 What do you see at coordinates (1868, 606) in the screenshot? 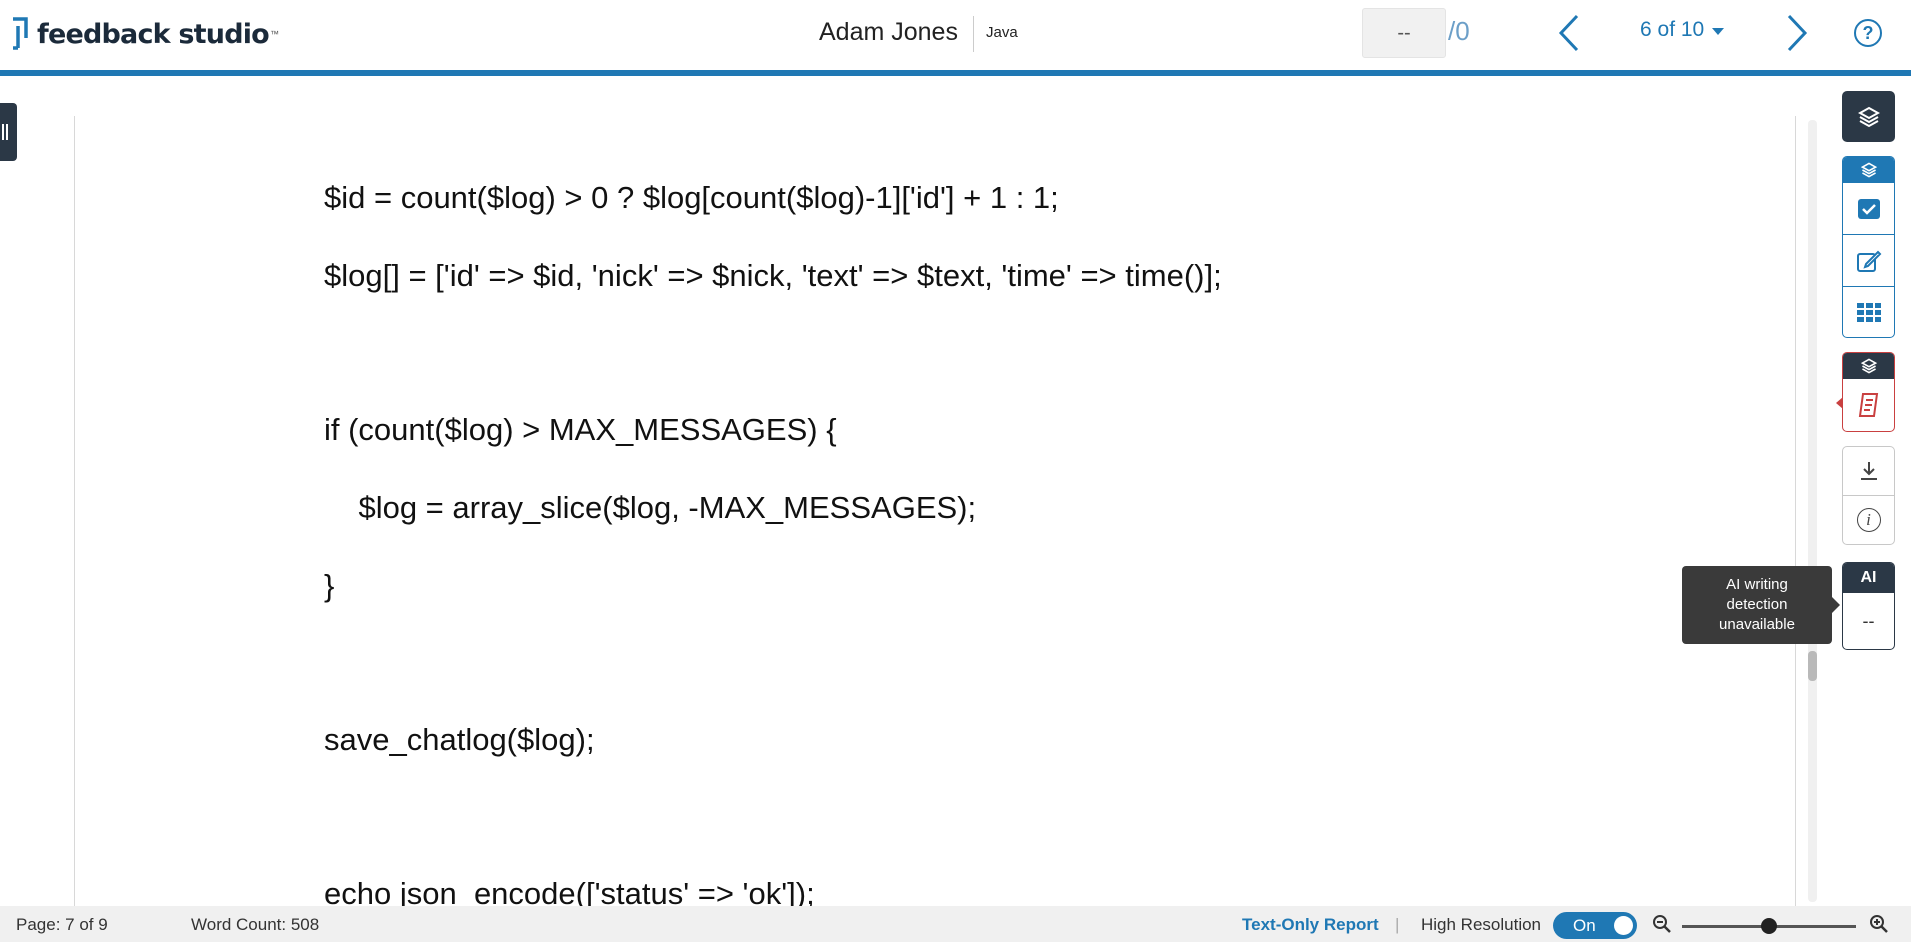
I see `ai-detection-group: AI --` at bounding box center [1868, 606].